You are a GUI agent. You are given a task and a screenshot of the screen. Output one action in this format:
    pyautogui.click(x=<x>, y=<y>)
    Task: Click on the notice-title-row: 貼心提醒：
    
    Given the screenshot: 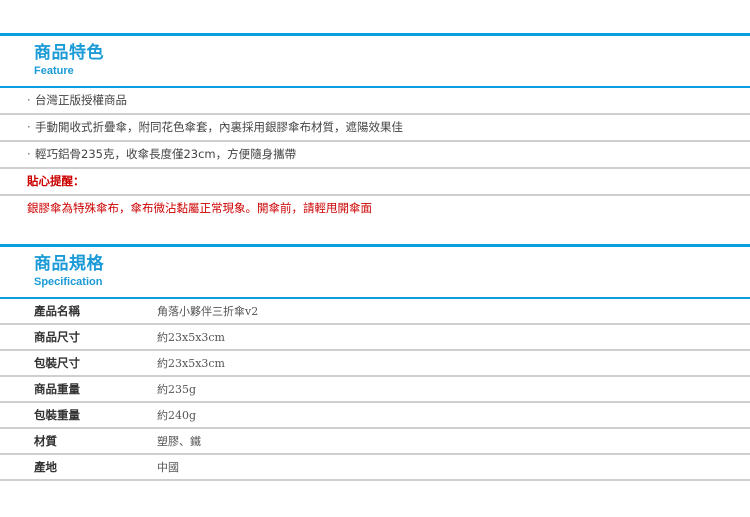 What is the action you would take?
    pyautogui.click(x=375, y=182)
    